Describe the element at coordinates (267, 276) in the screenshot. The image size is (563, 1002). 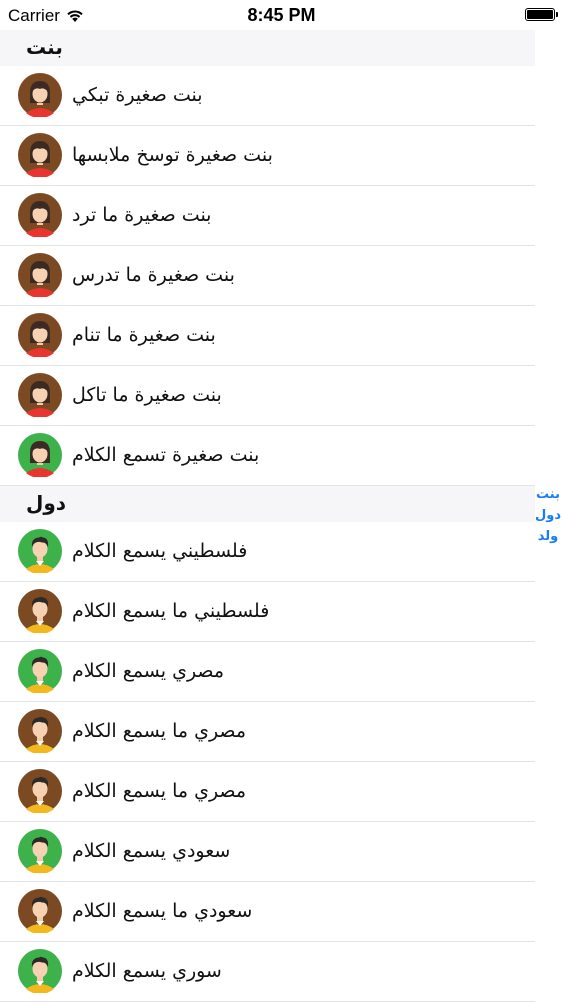
I see `table-row: بنت صغيرة ما تدرس` at that location.